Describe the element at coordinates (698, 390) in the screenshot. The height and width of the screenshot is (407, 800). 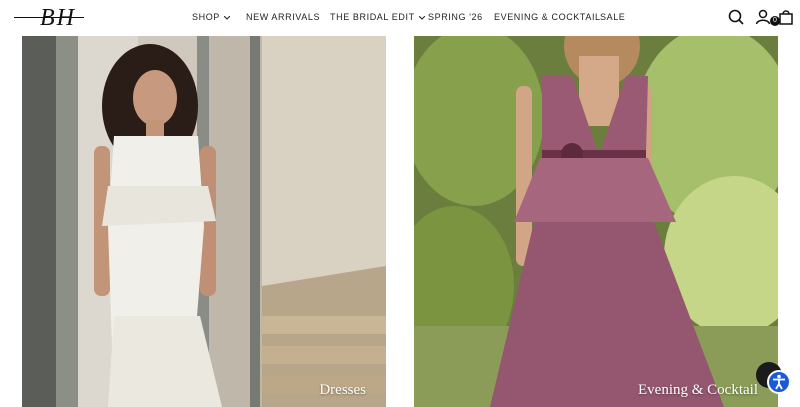
I see `tile-label: Evening & Cocktail` at that location.